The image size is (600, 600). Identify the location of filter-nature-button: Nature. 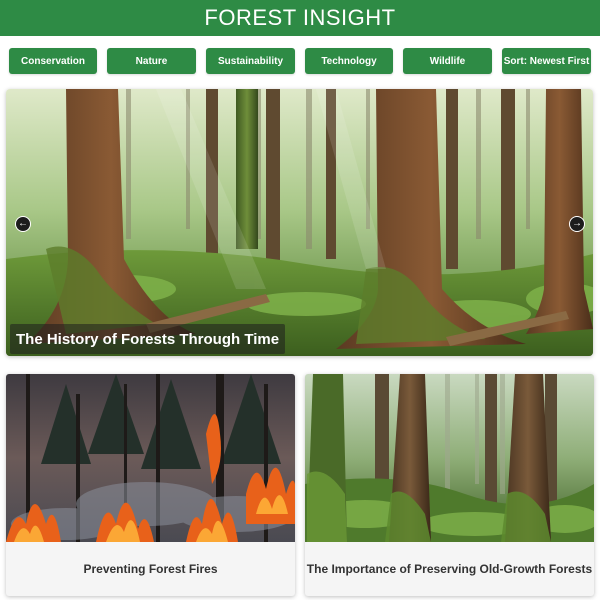
(151, 61).